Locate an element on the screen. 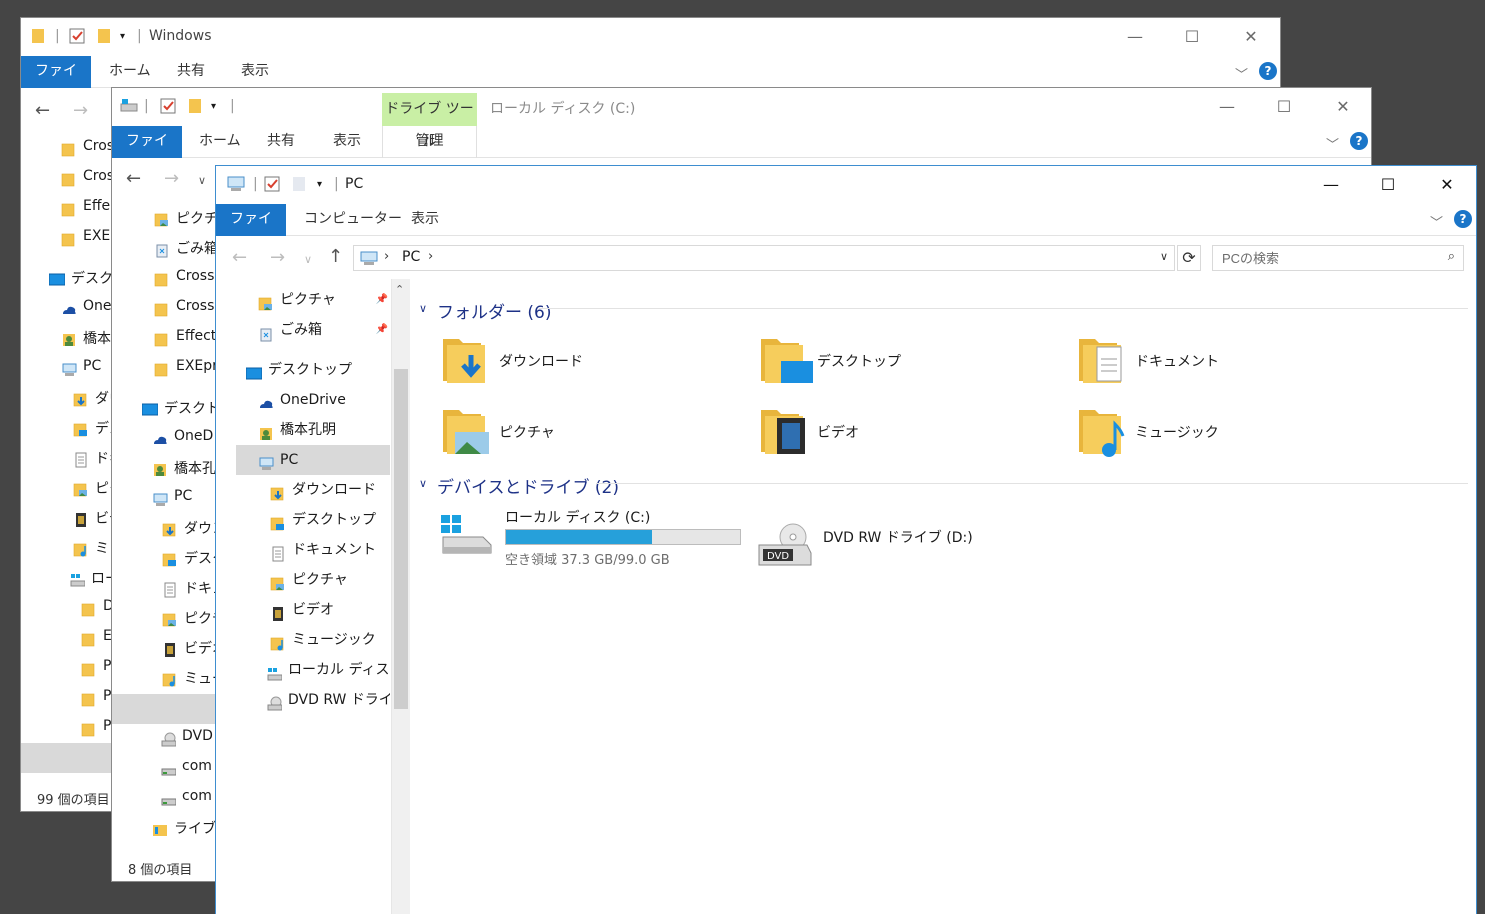 The image size is (1485, 914). nav-item: Cros is located at coordinates (88, 149).